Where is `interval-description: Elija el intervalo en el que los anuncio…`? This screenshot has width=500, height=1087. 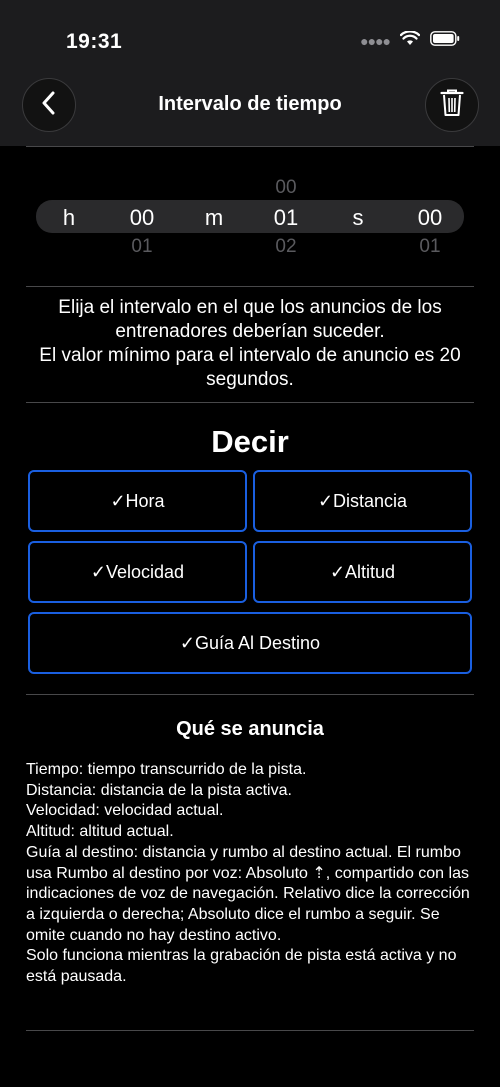 interval-description: Elija el intervalo en el que los anuncio… is located at coordinates (250, 343).